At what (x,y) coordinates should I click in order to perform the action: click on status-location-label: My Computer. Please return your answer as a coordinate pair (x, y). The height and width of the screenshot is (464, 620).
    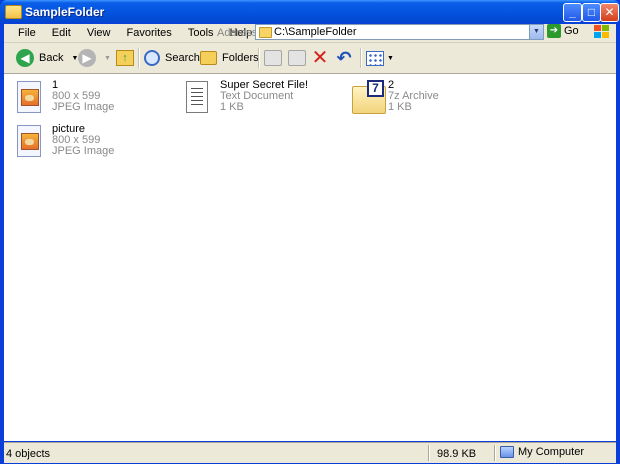
    Looking at the image, I should click on (551, 452).